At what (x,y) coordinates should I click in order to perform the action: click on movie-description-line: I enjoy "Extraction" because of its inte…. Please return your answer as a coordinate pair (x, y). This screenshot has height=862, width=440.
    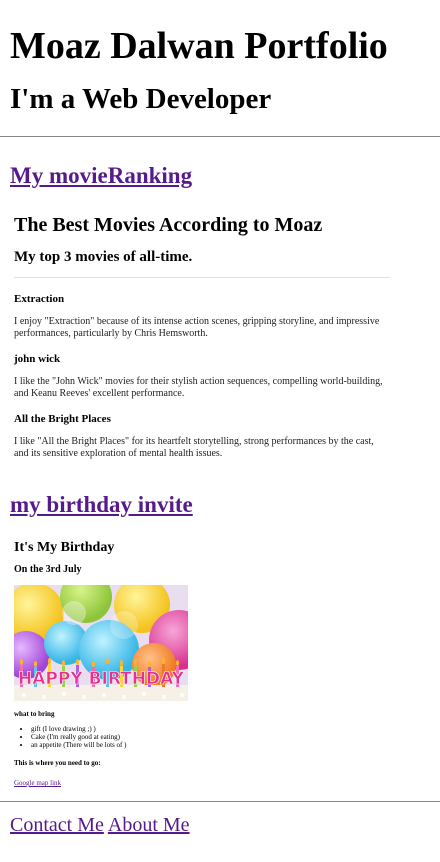
    Looking at the image, I should click on (197, 321).